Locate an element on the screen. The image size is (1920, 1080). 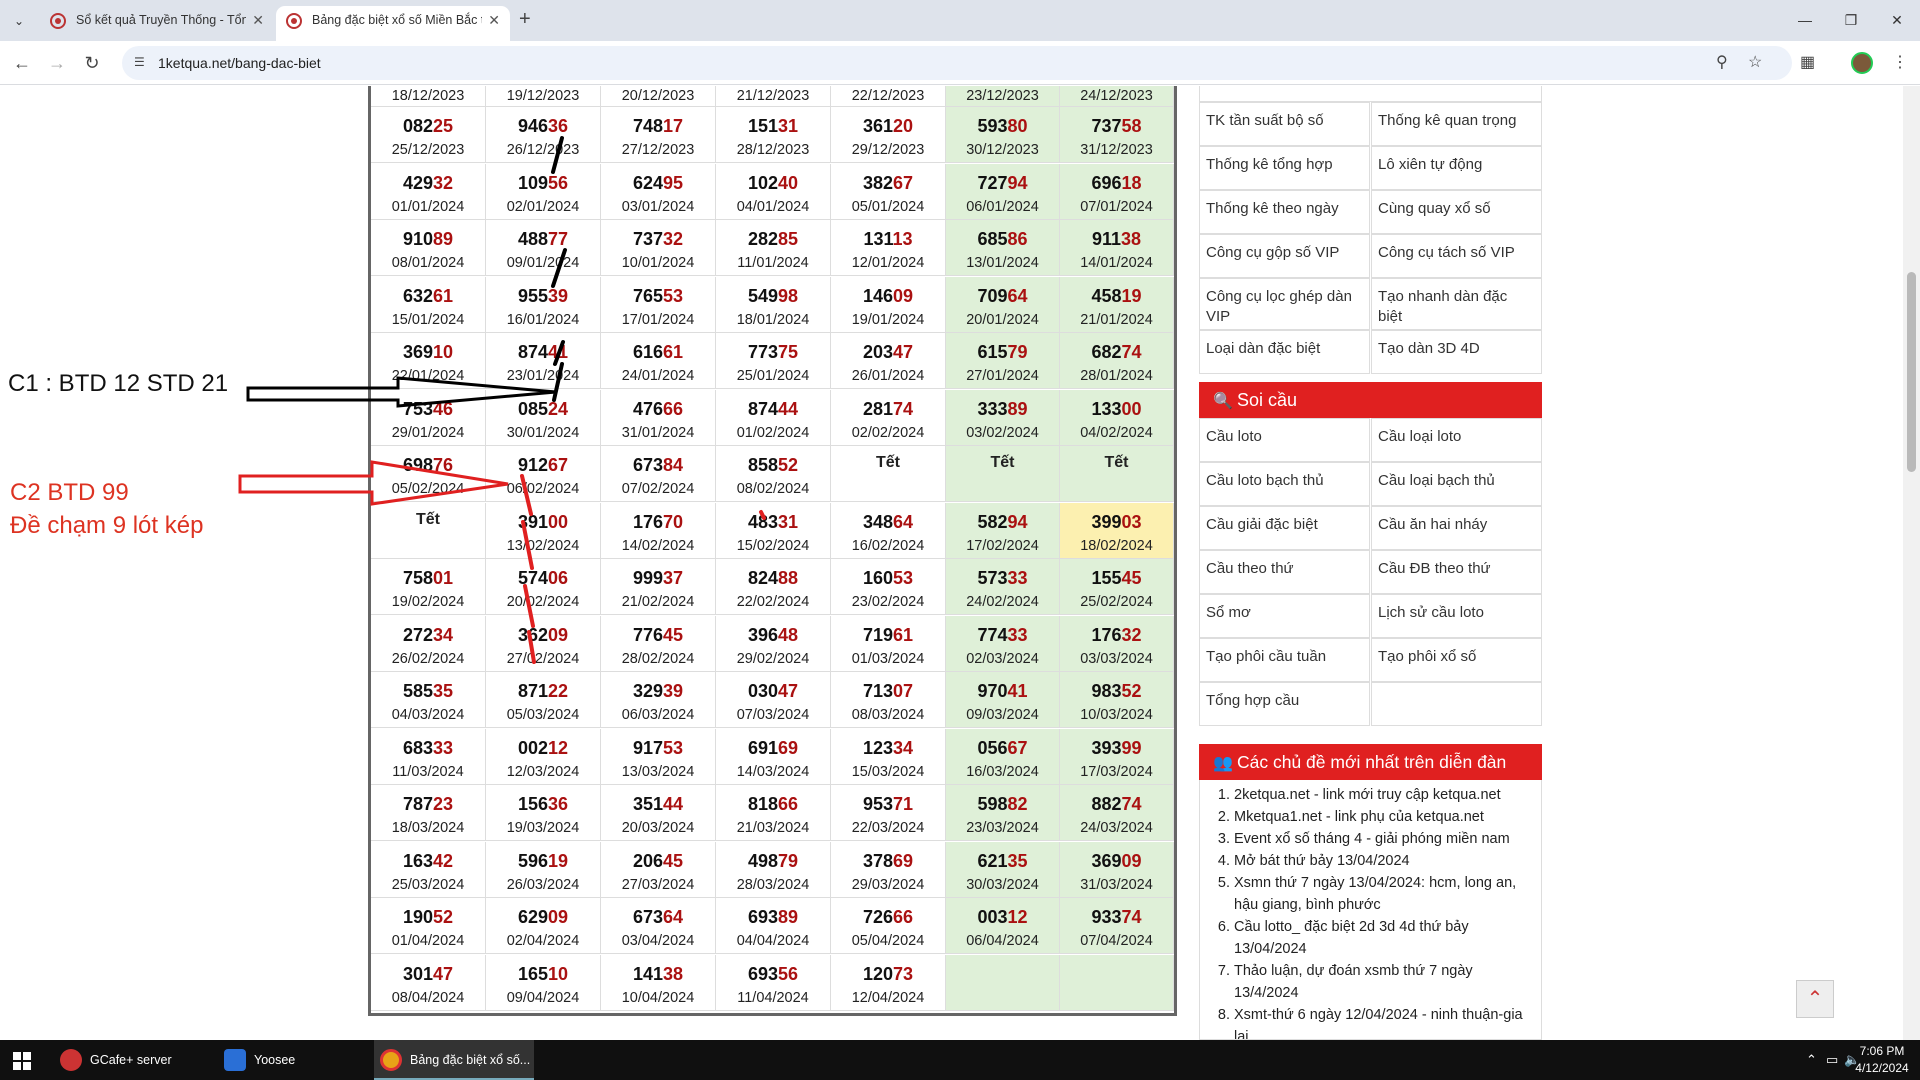
sidebar-link: Lịch sử cầu loto is located at coordinates (1456, 616).